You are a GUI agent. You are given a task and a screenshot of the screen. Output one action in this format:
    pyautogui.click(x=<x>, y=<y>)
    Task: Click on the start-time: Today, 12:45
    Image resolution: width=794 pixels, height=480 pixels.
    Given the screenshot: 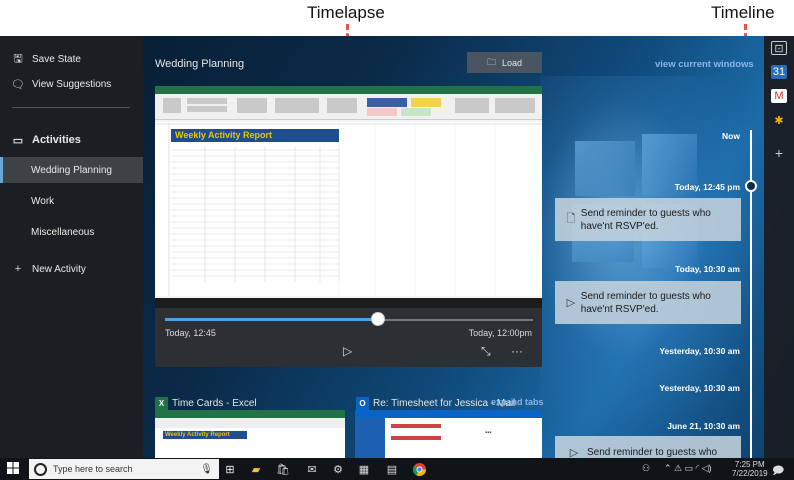 What is the action you would take?
    pyautogui.click(x=190, y=333)
    